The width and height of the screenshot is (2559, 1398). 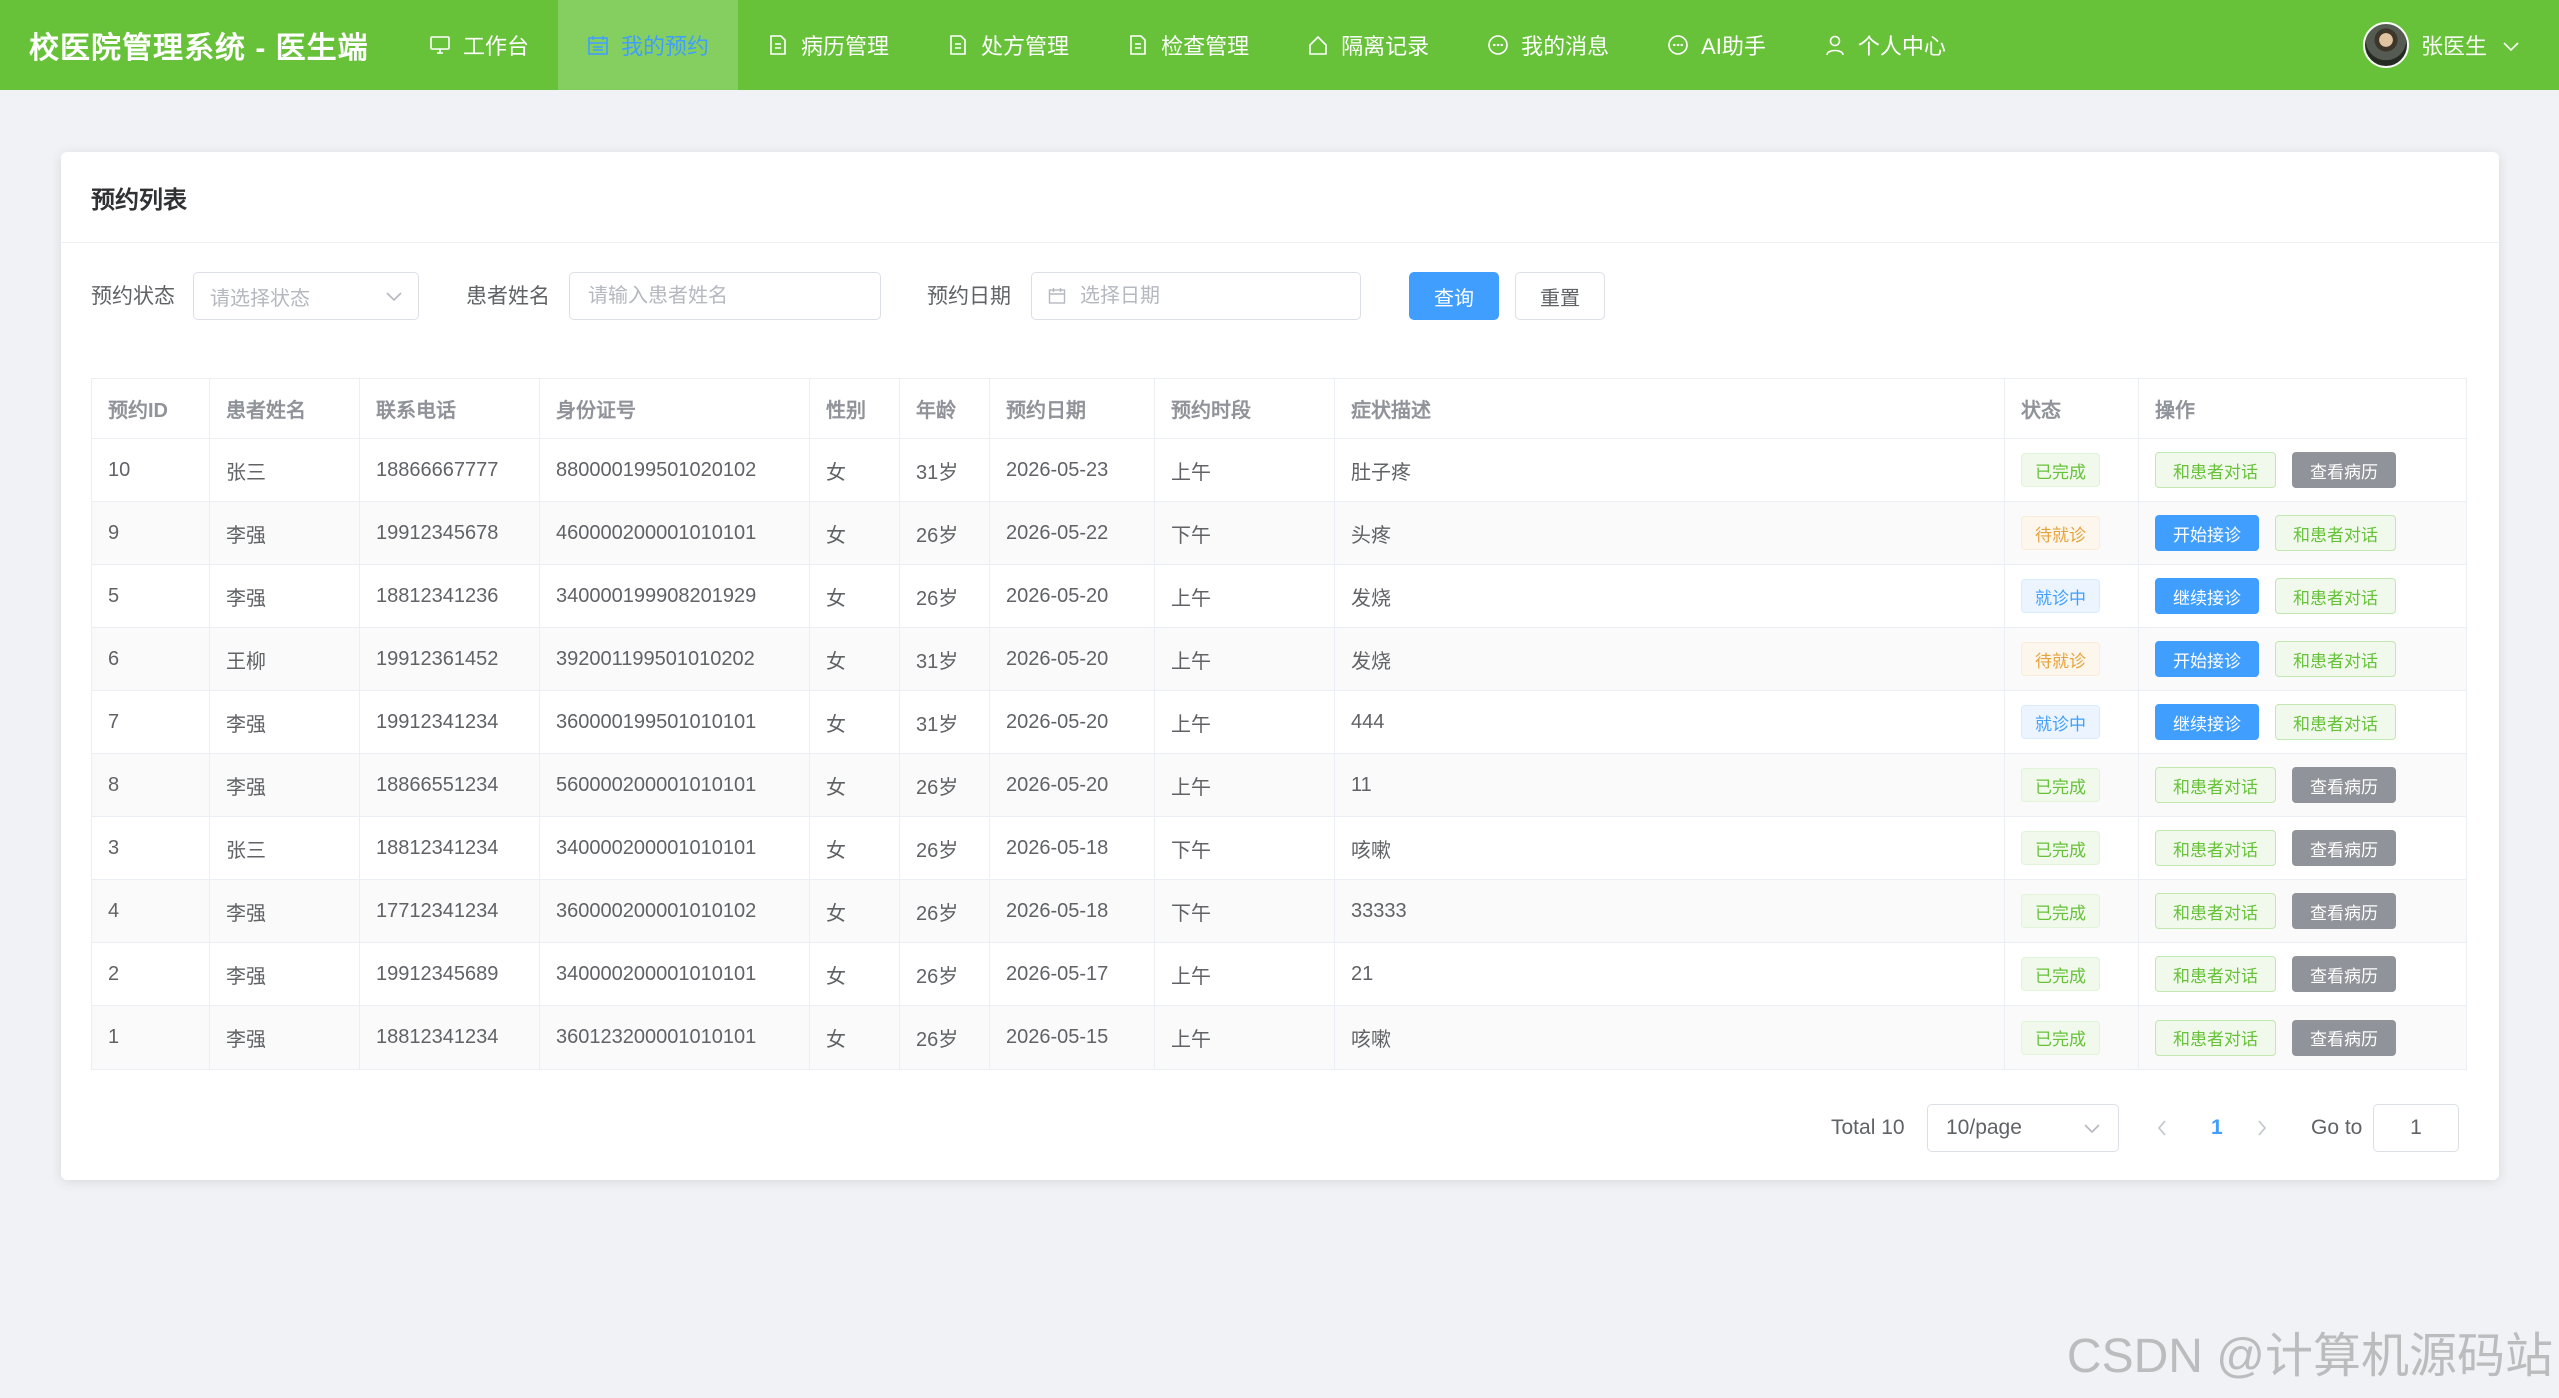 What do you see at coordinates (151, 470) in the screenshot?
I see `cell-id: 10` at bounding box center [151, 470].